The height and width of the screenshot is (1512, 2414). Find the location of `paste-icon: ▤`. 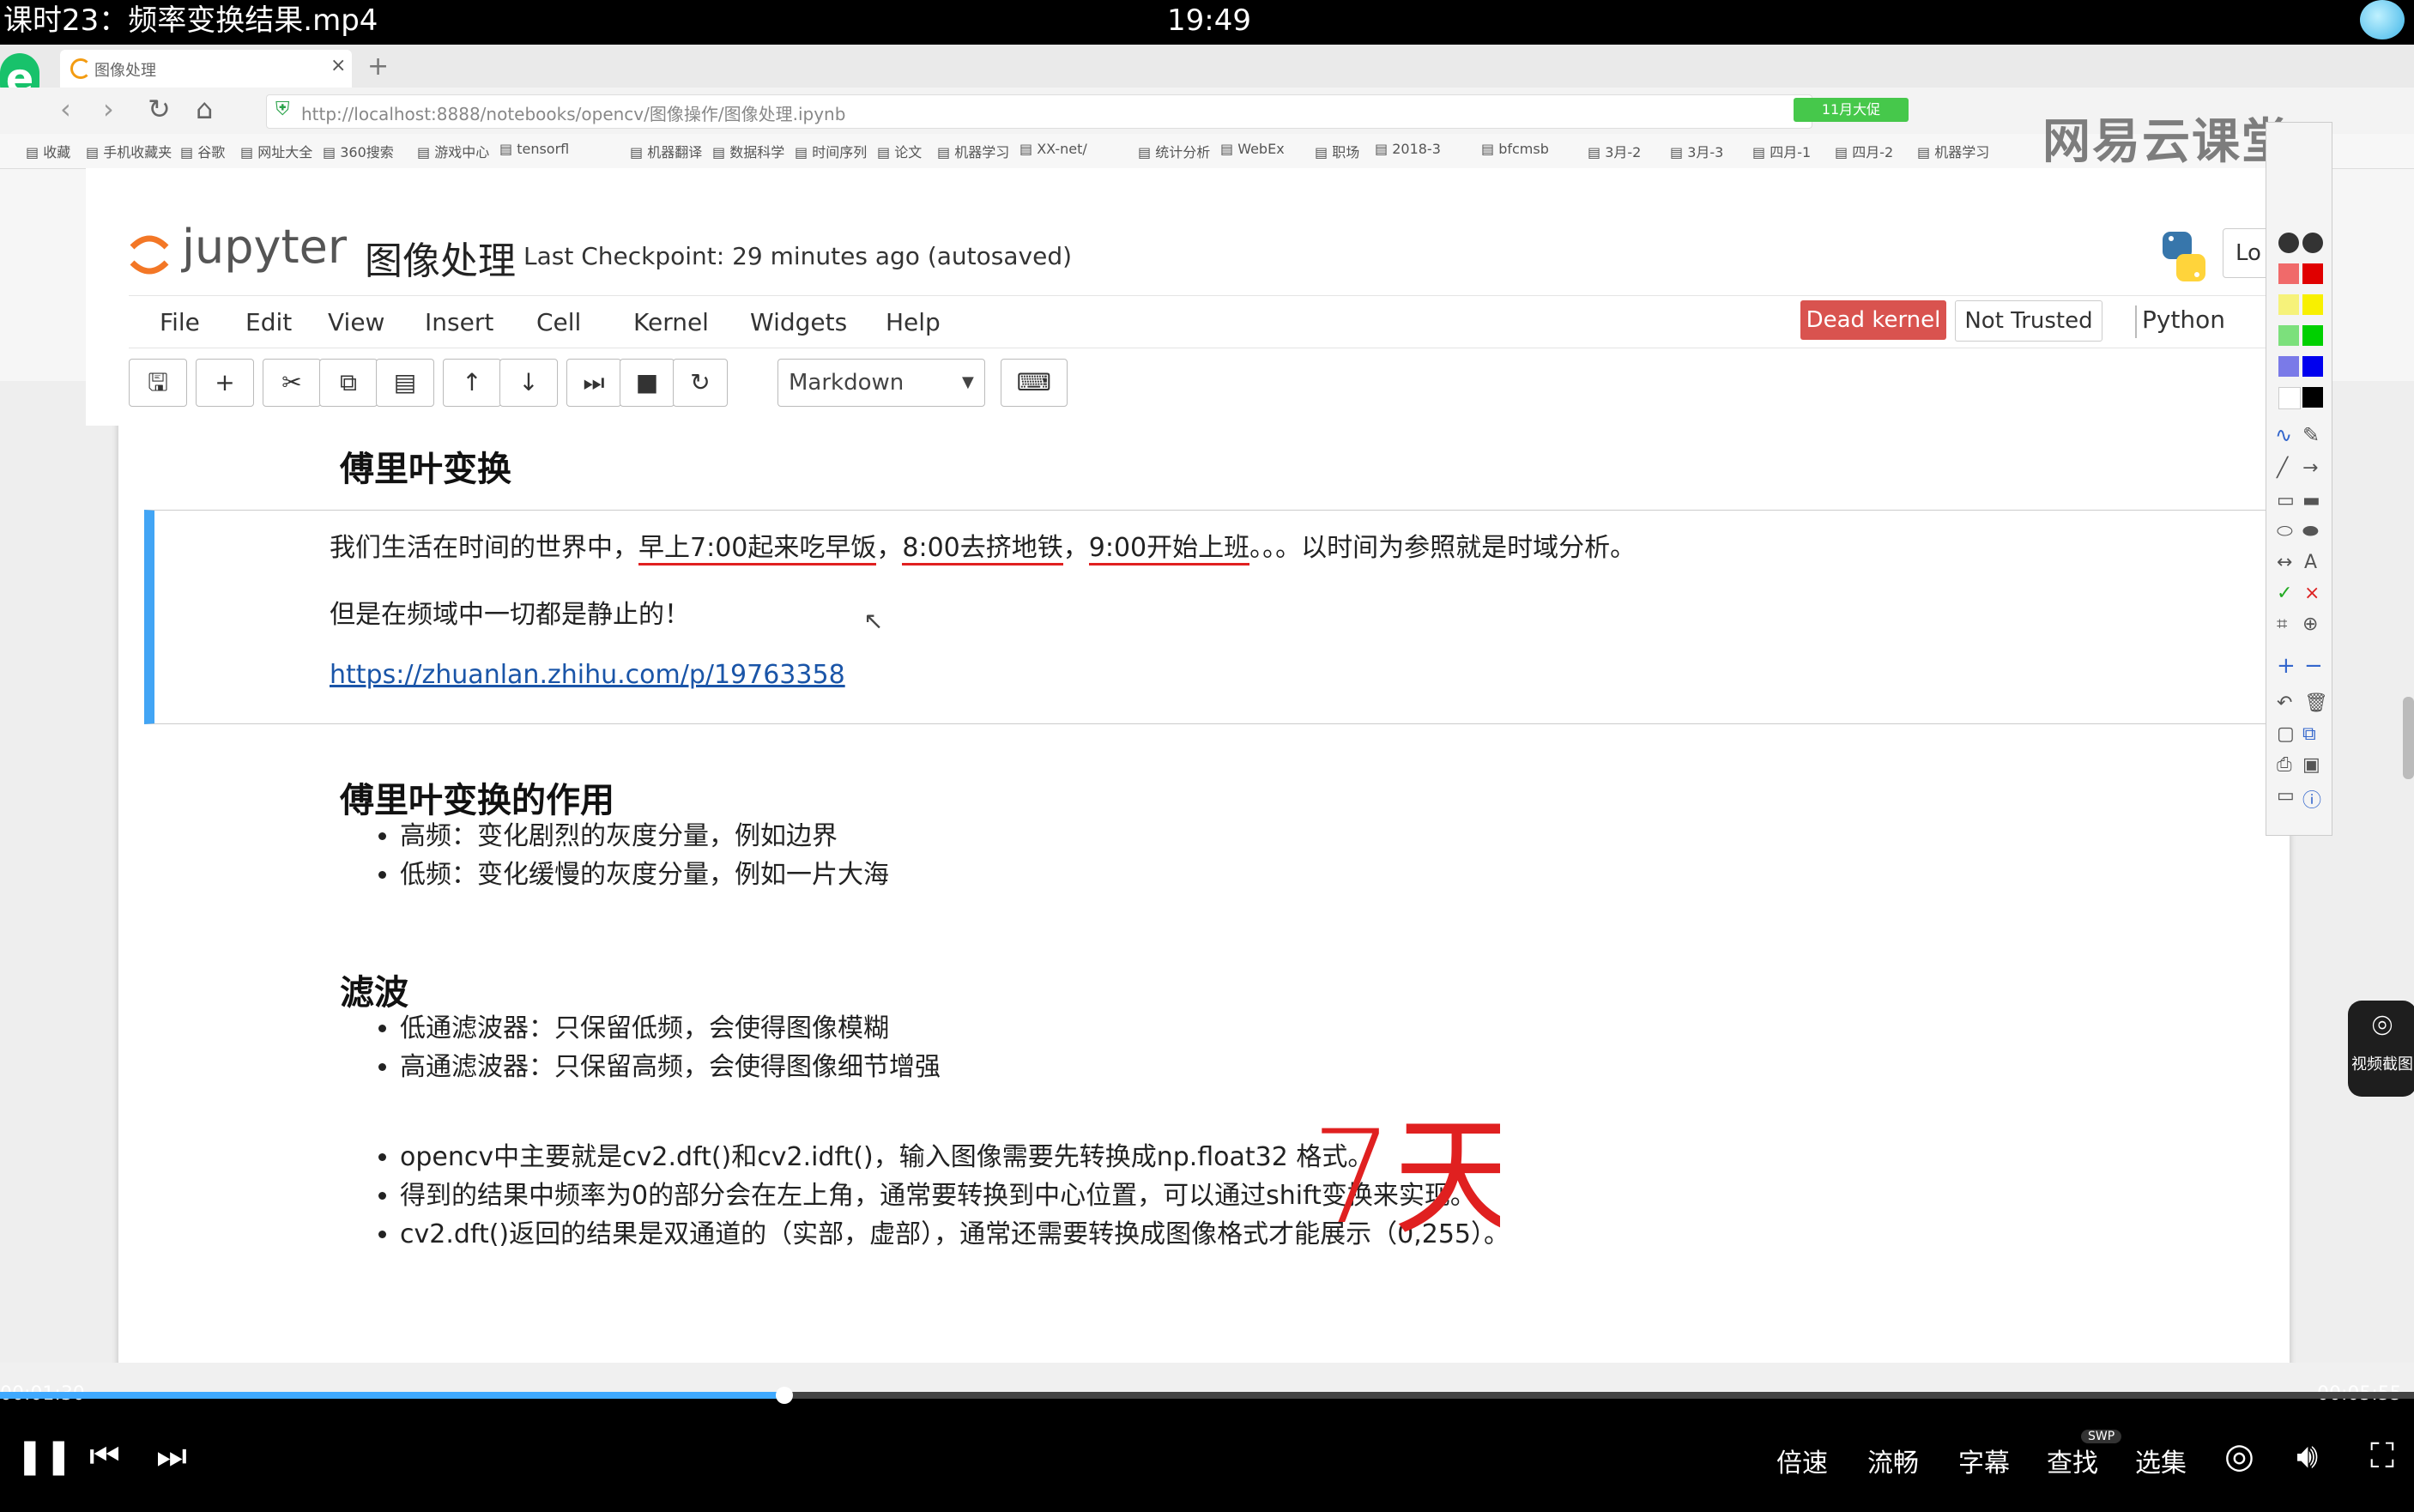

paste-icon: ▤ is located at coordinates (405, 383).